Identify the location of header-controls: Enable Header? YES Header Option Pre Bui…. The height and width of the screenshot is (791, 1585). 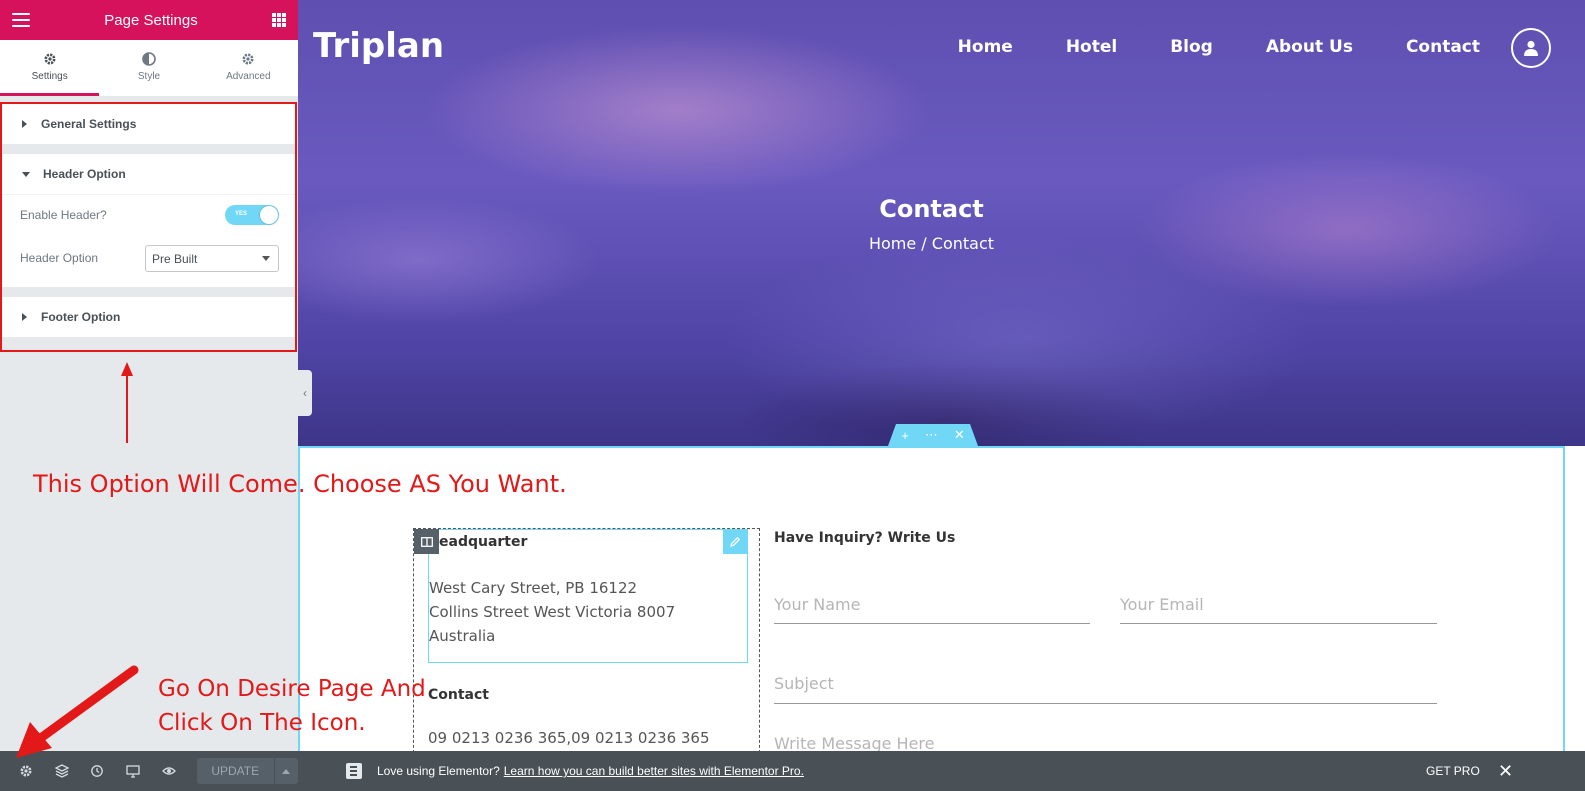
(148, 240).